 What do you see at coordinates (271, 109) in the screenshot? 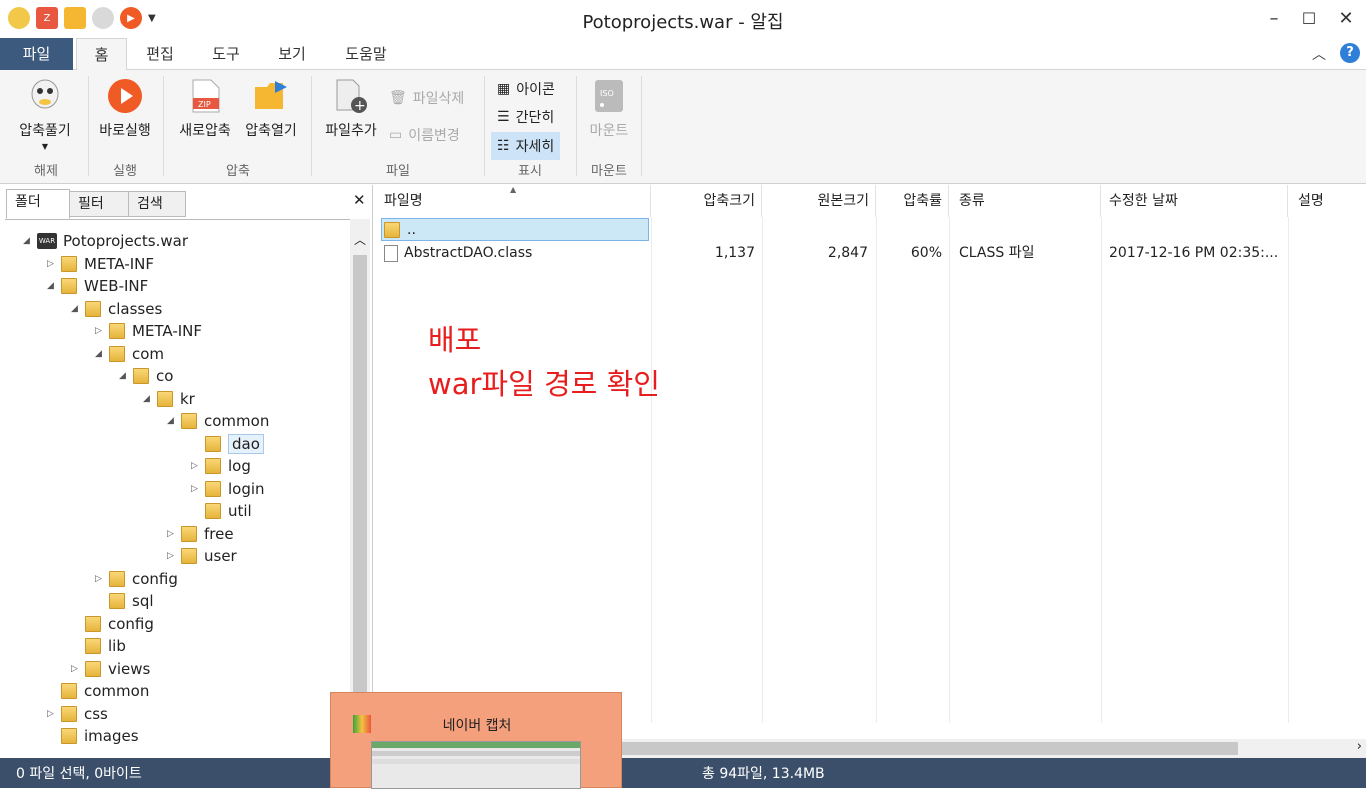
I see `open-zip-button: 압축열기` at bounding box center [271, 109].